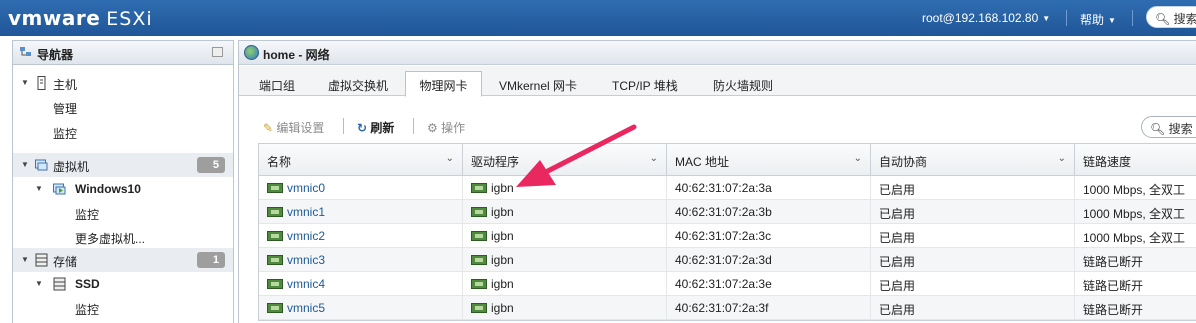  I want to click on tab-tcpip-stacks: TCP/IP 堆栈, so click(645, 84).